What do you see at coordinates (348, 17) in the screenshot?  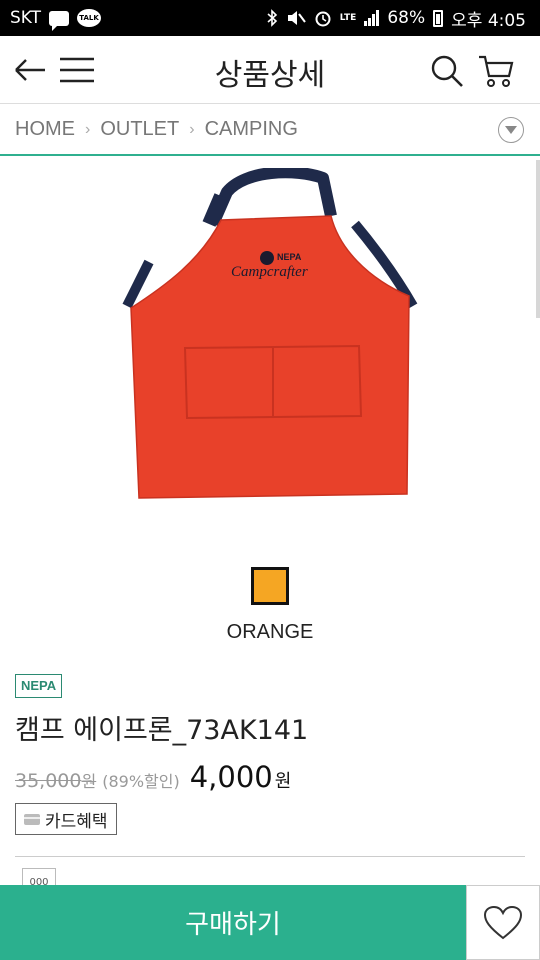 I see `network-type: LTE` at bounding box center [348, 17].